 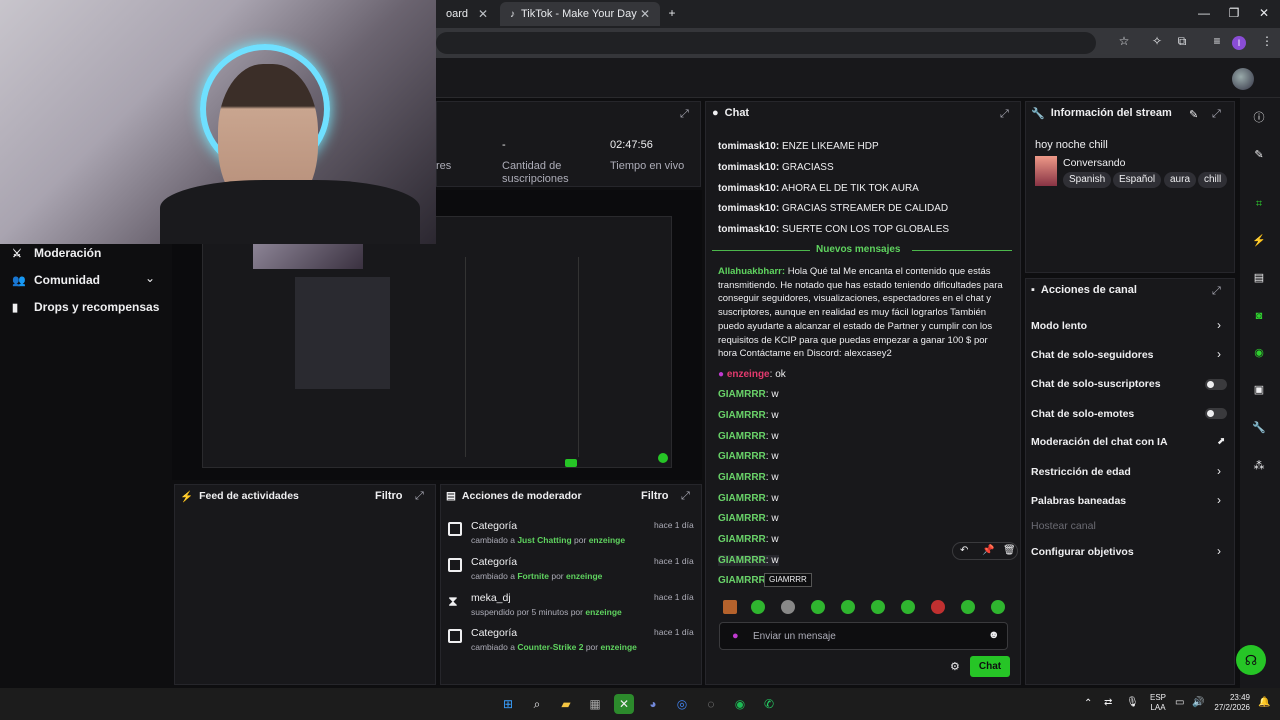 What do you see at coordinates (1009, 550) in the screenshot?
I see `trash-icon: 🗑` at bounding box center [1009, 550].